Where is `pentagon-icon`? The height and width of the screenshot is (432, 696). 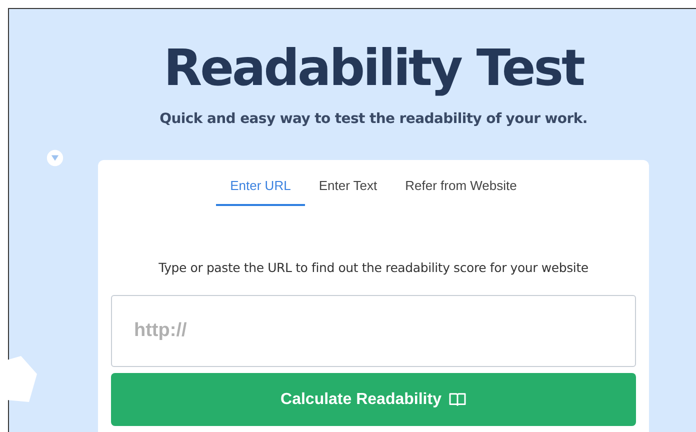
pentagon-icon is located at coordinates (22, 380).